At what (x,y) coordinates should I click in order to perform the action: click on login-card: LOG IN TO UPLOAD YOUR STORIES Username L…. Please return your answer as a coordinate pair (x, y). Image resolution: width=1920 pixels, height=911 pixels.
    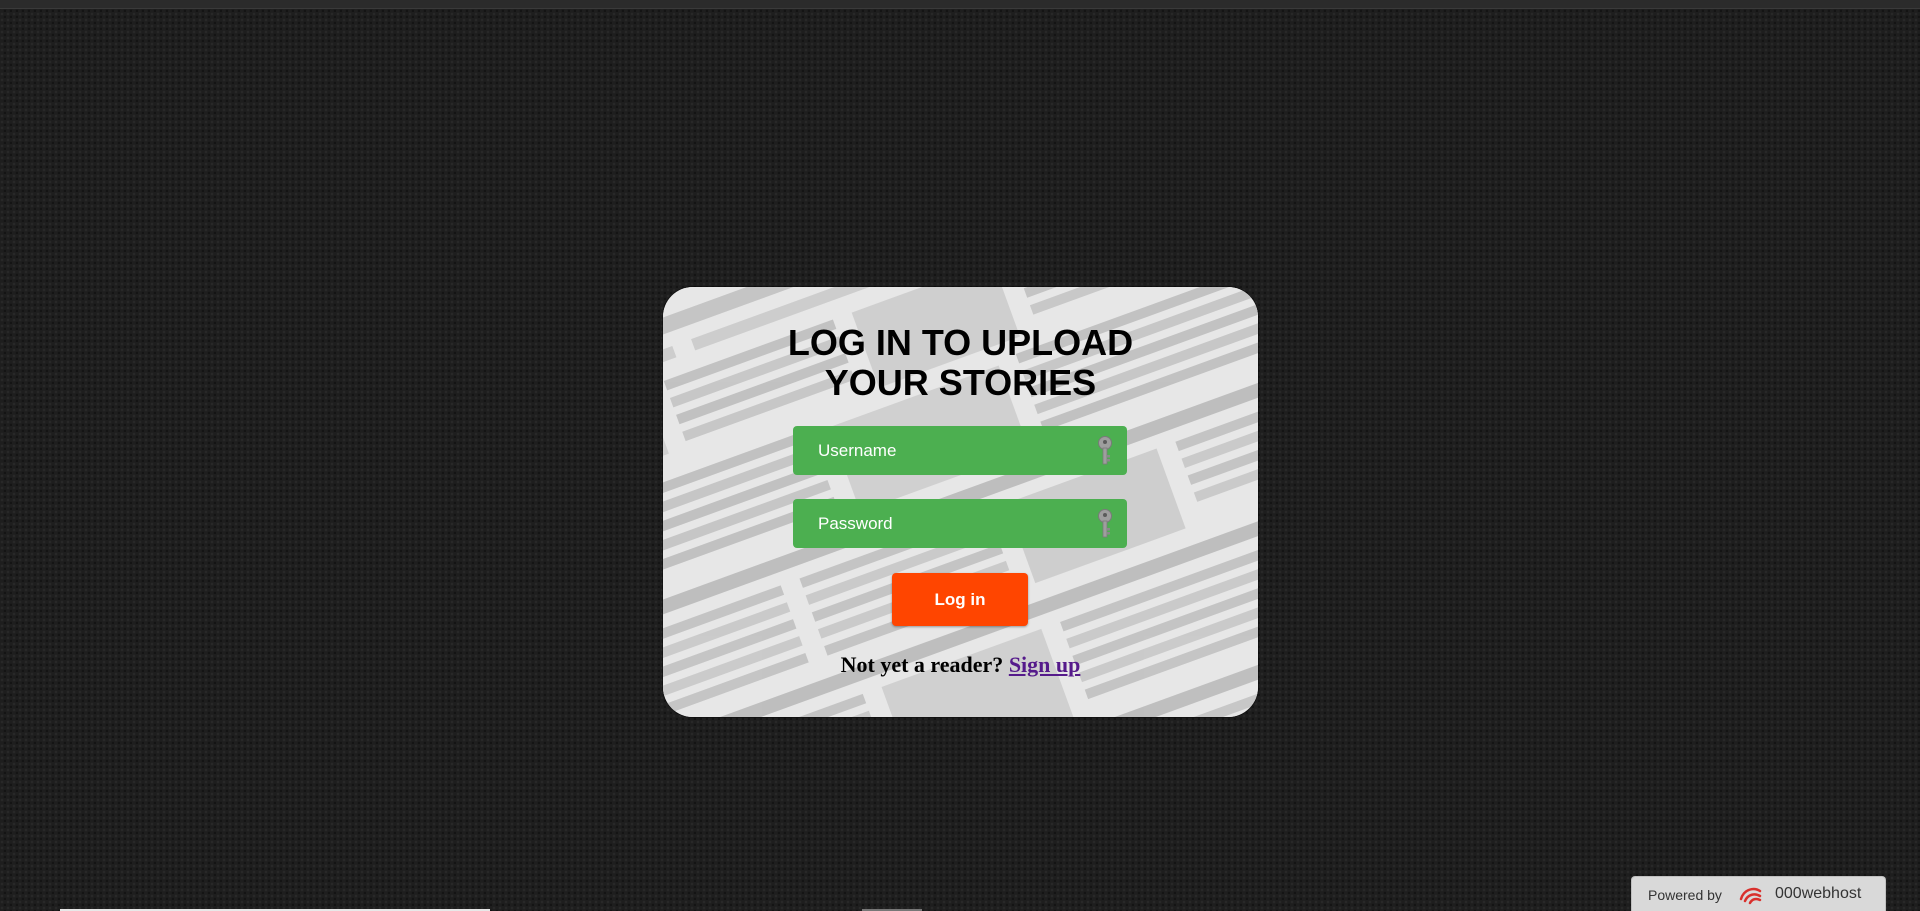
    Looking at the image, I should click on (960, 502).